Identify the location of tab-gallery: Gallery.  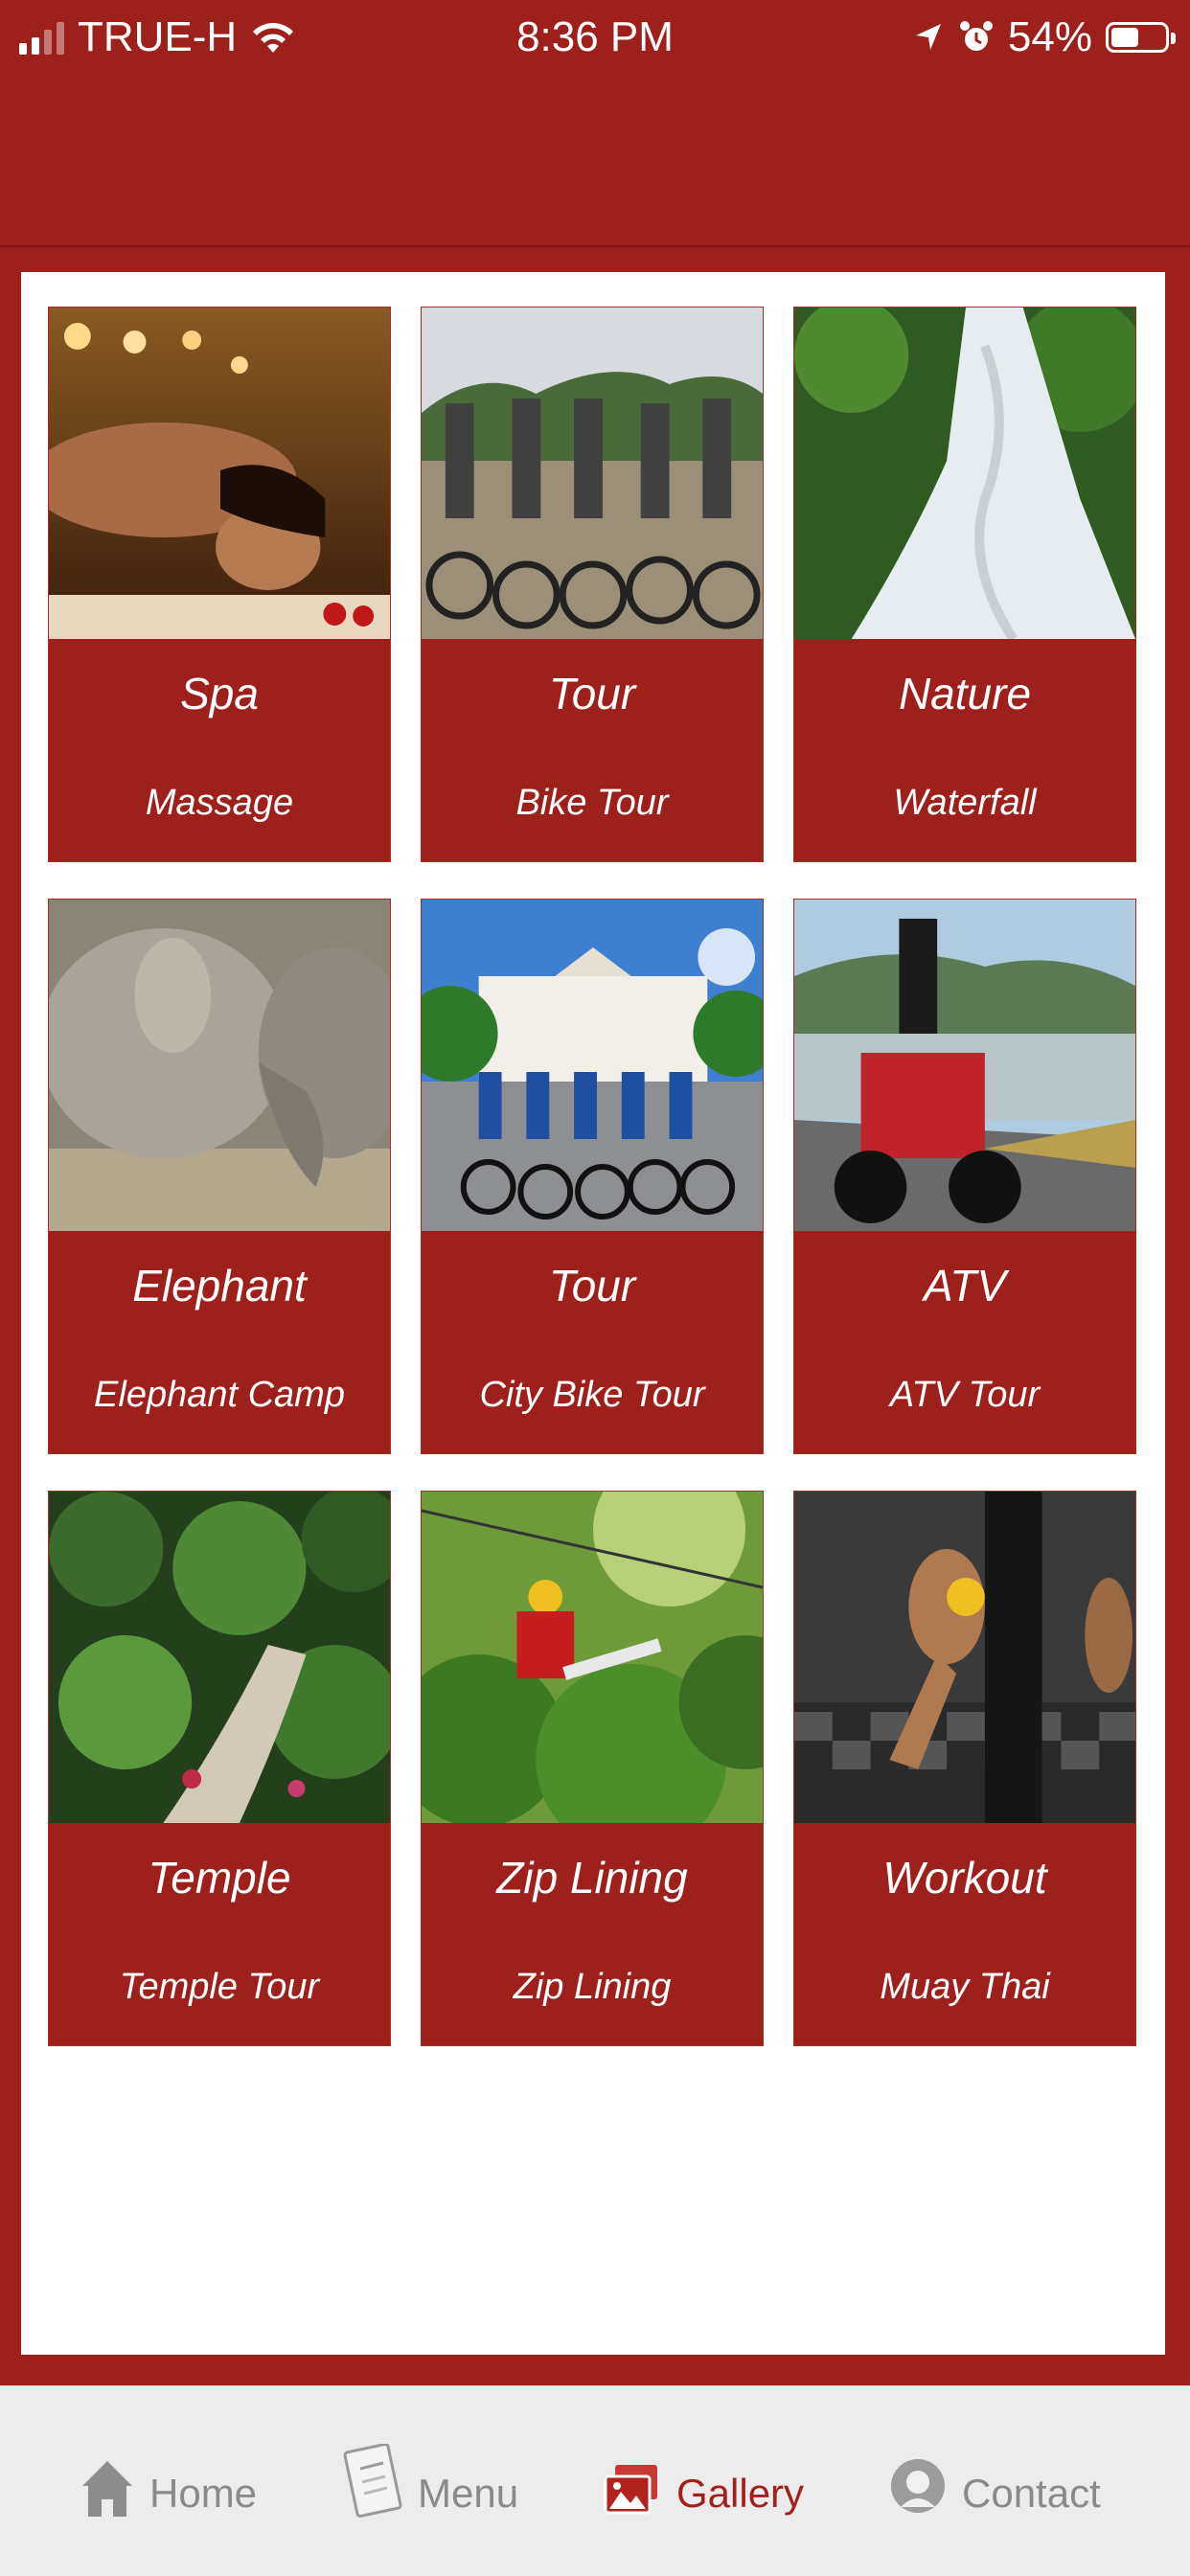
(704, 2472).